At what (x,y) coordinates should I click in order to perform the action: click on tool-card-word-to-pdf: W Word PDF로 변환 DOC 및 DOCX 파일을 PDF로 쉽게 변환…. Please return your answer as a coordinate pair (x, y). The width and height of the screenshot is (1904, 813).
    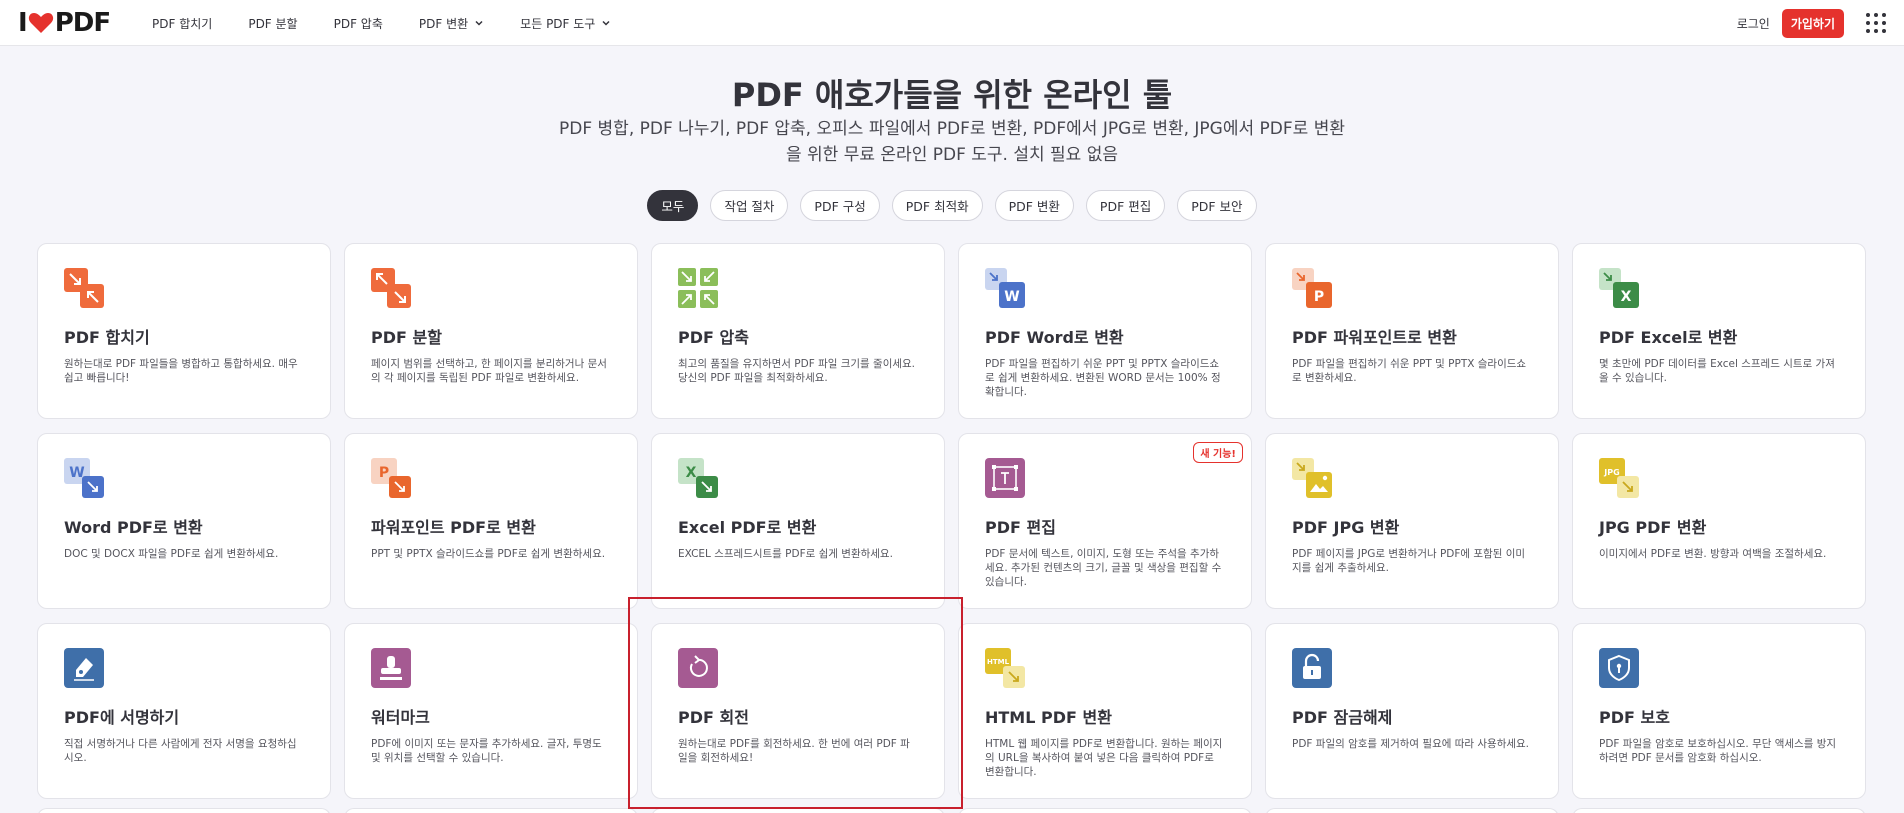
    Looking at the image, I should click on (184, 521).